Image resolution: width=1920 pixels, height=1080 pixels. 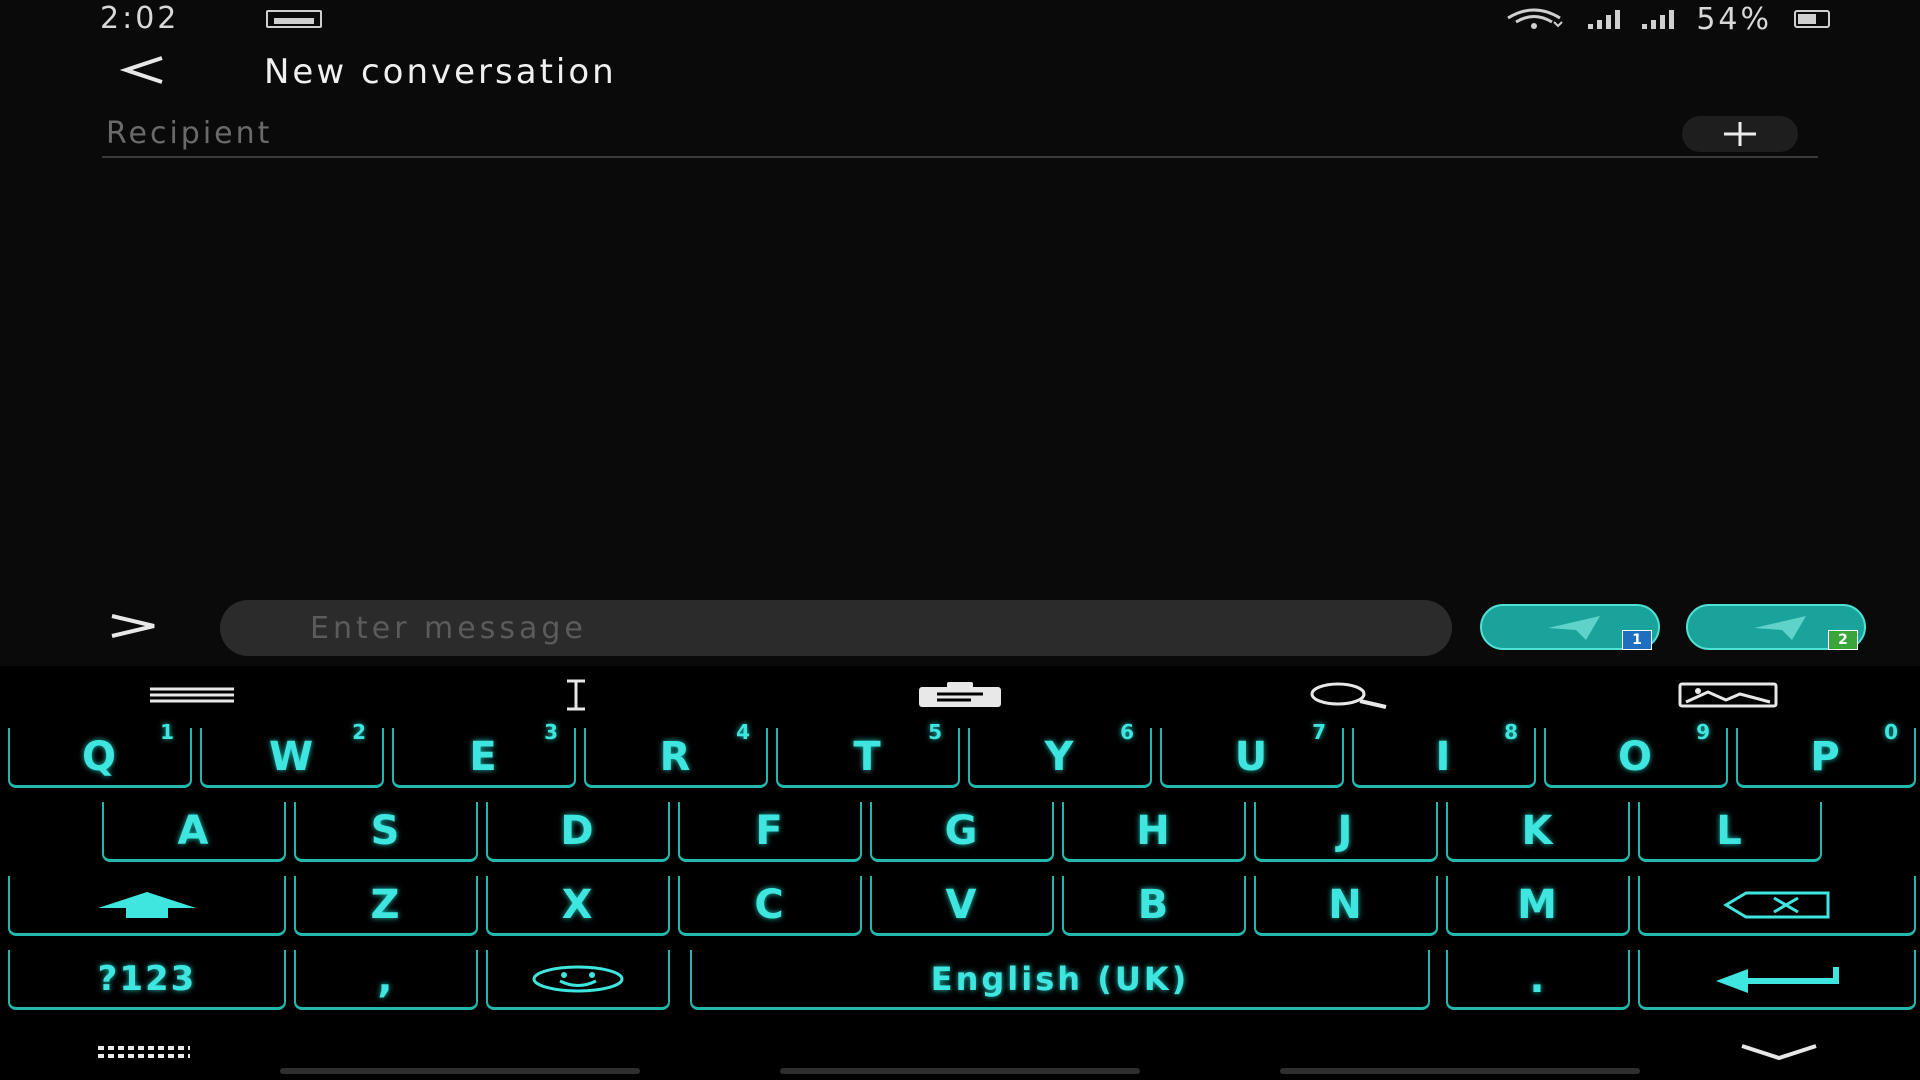 What do you see at coordinates (1779, 1052) in the screenshot?
I see `hide-keyboard-icon` at bounding box center [1779, 1052].